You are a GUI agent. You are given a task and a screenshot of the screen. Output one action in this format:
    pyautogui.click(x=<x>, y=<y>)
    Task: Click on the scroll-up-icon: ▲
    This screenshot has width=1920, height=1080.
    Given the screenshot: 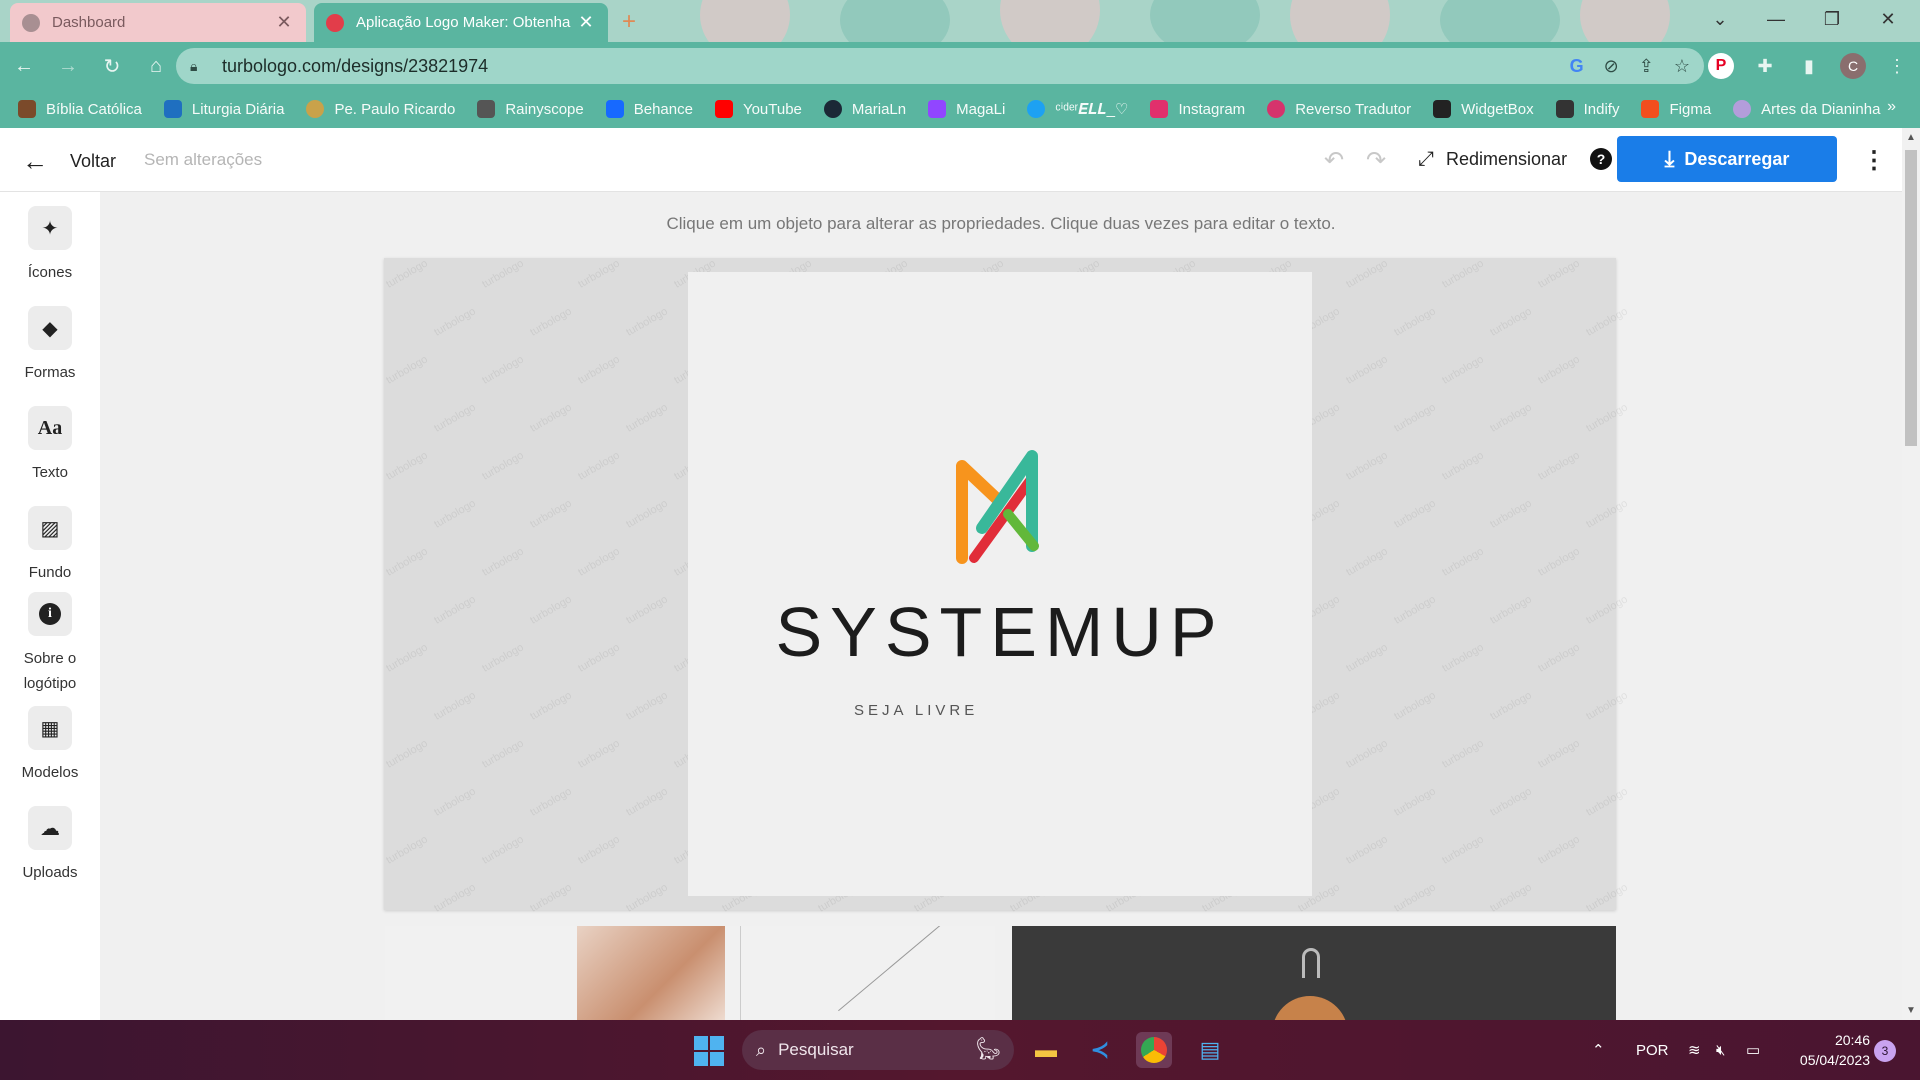 What is the action you would take?
    pyautogui.click(x=1911, y=137)
    